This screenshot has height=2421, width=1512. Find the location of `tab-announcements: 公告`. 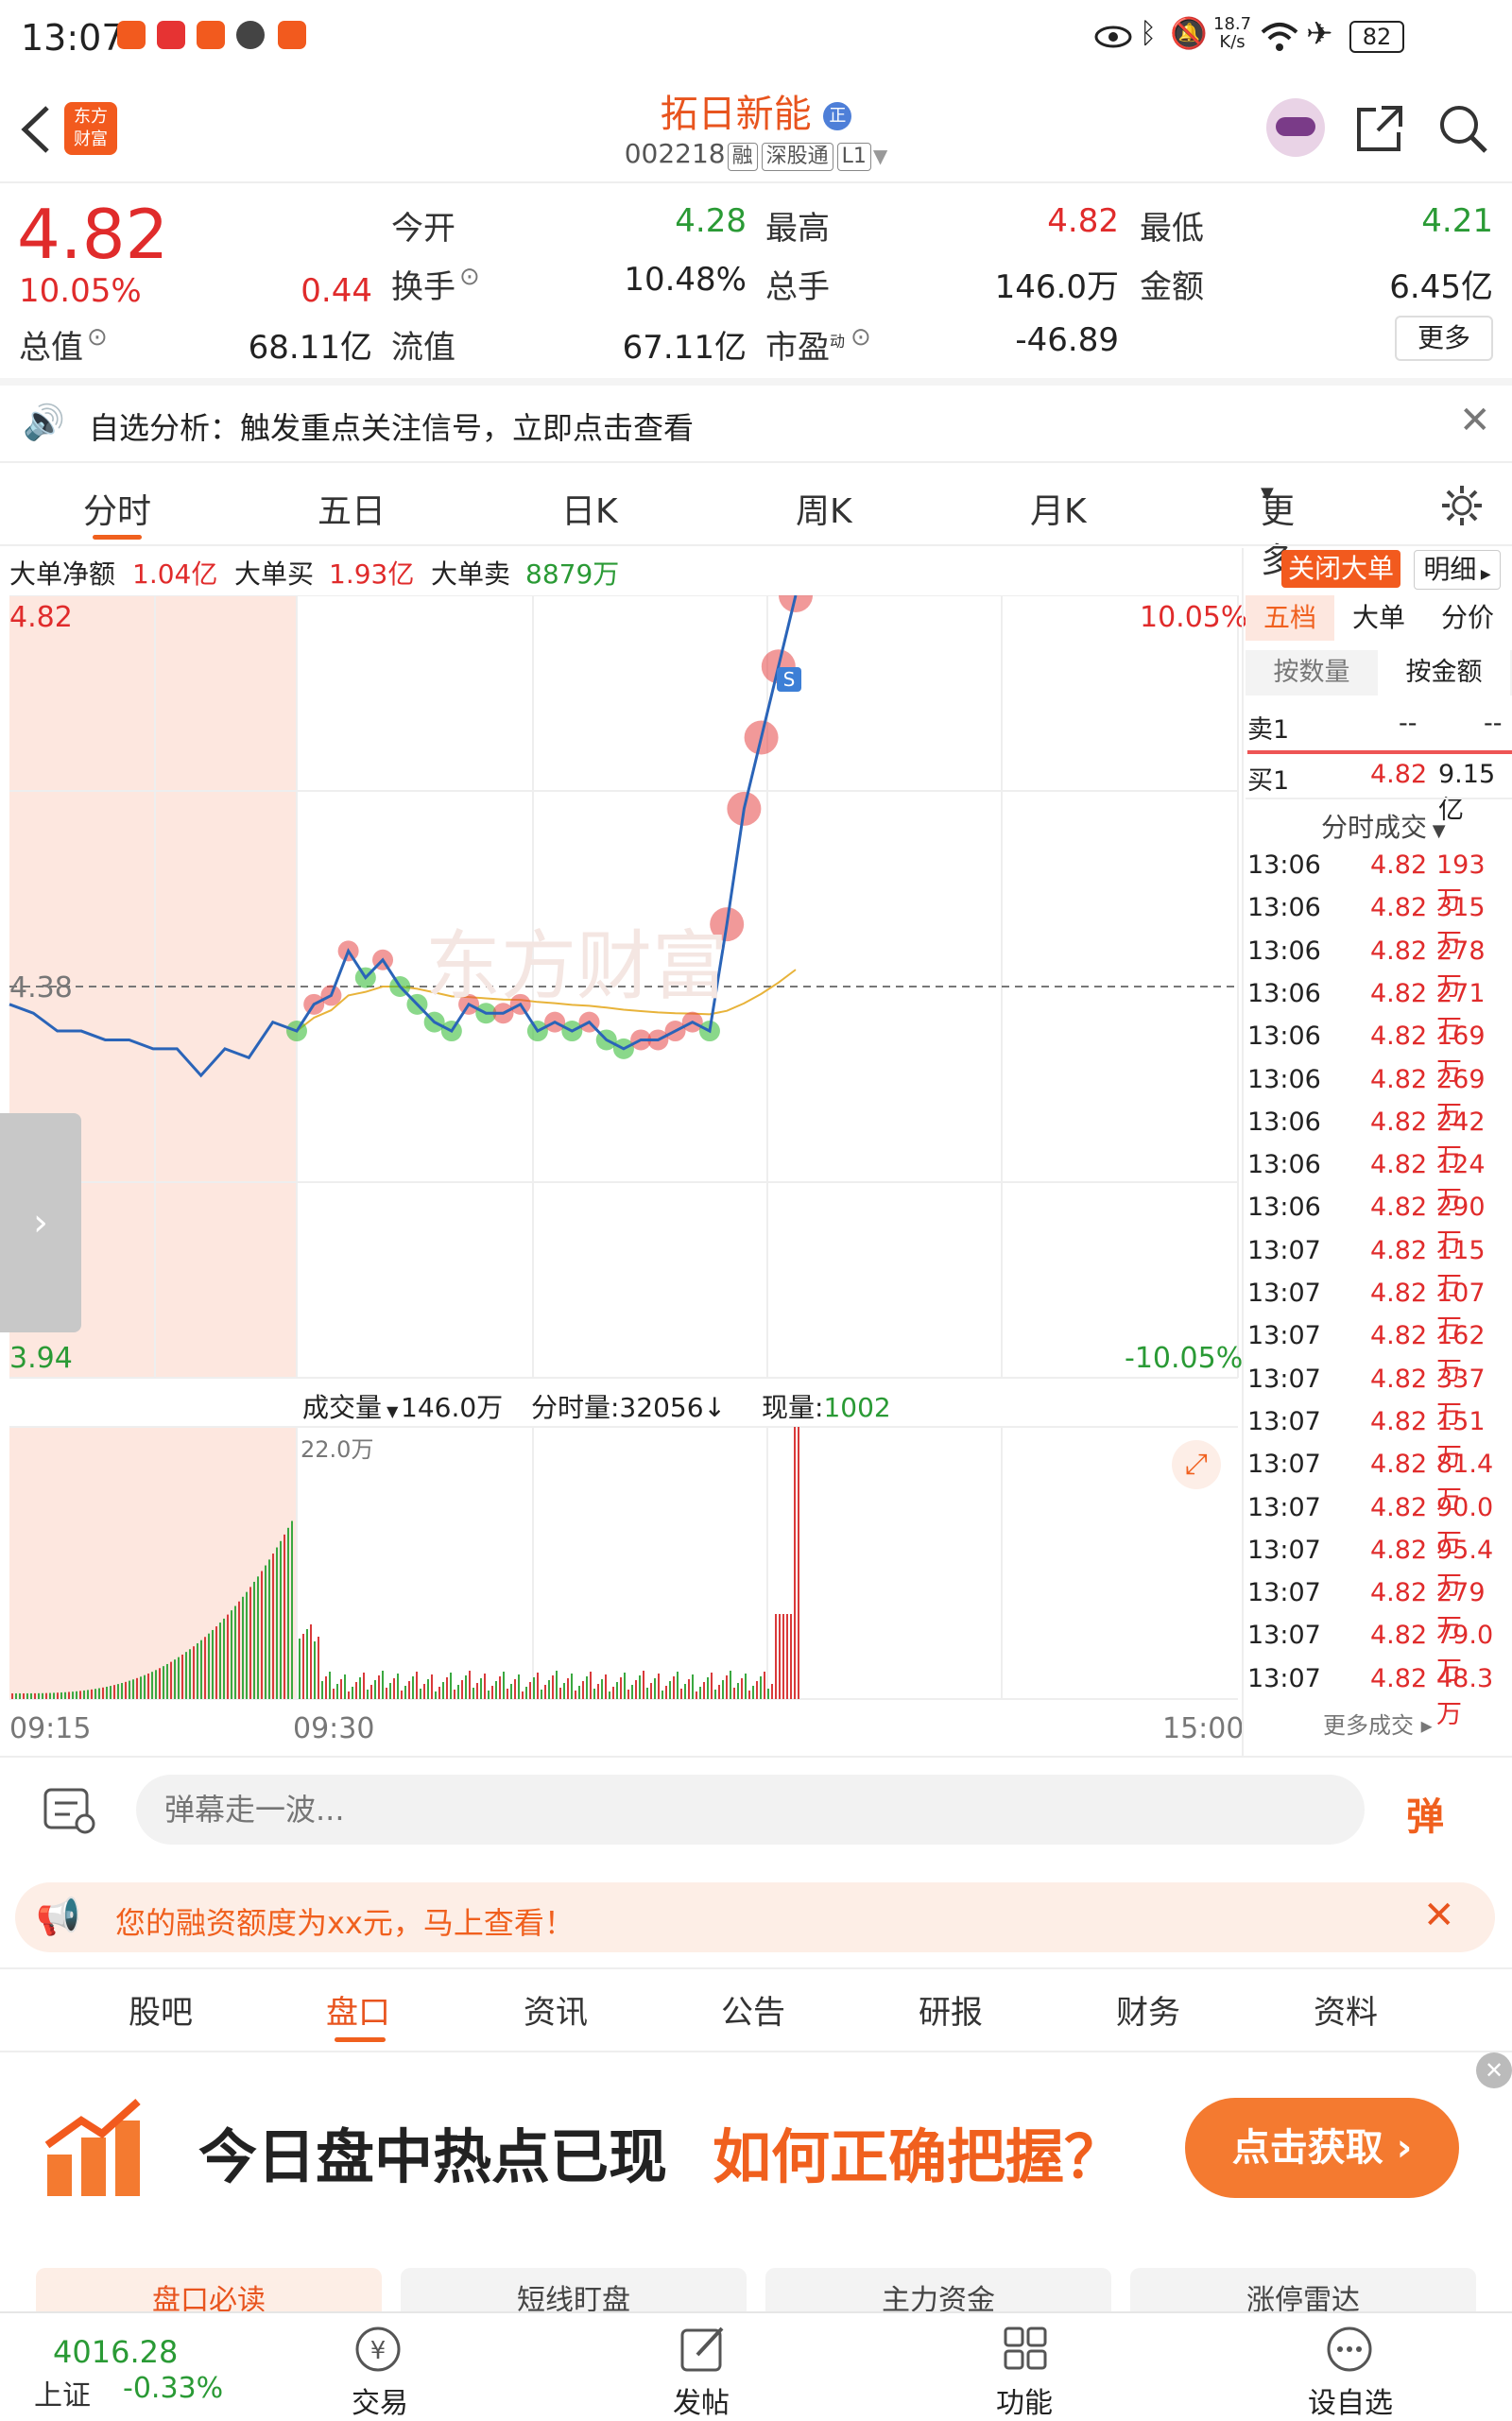

tab-announcements: 公告 is located at coordinates (753, 2009).